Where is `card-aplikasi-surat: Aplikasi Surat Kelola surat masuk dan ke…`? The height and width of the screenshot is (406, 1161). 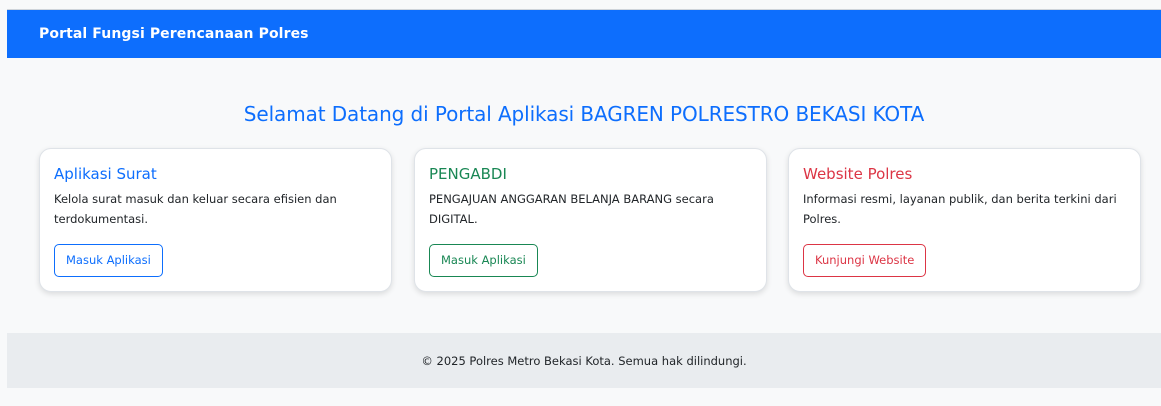 card-aplikasi-surat: Aplikasi Surat Kelola surat masuk dan ke… is located at coordinates (215, 220).